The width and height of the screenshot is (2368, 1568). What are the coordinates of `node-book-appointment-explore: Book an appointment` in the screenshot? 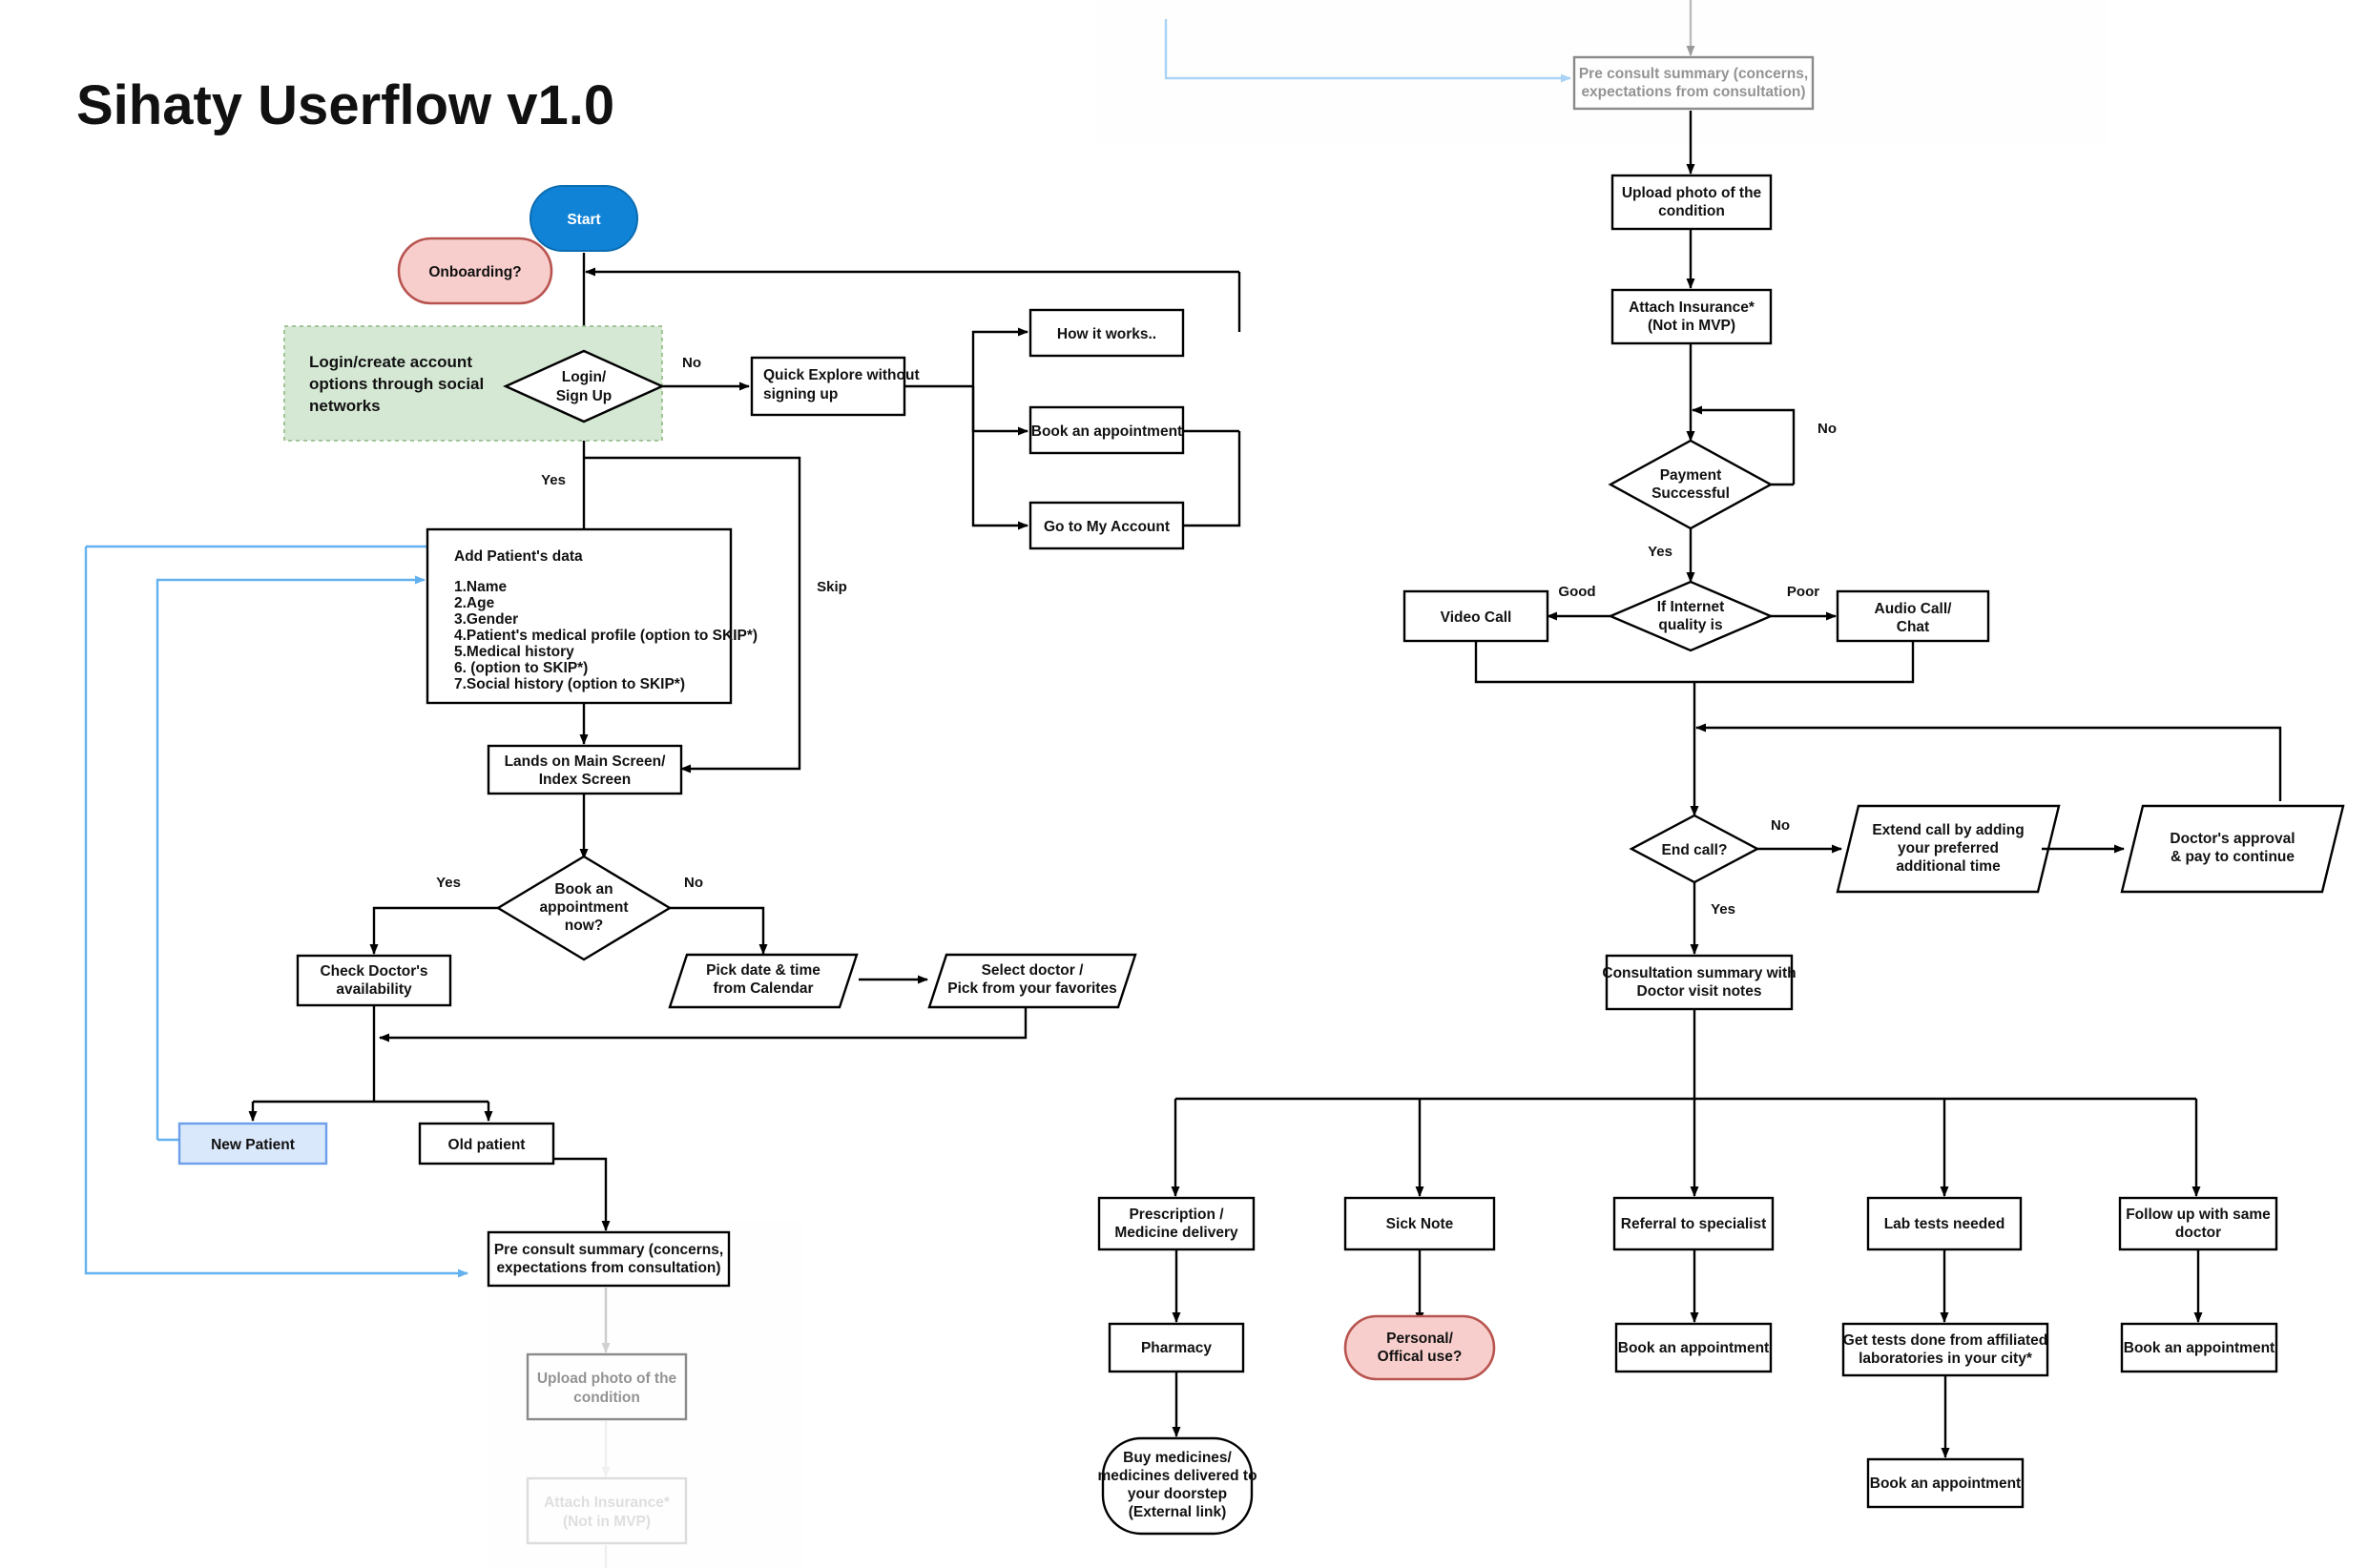 It's located at (1106, 430).